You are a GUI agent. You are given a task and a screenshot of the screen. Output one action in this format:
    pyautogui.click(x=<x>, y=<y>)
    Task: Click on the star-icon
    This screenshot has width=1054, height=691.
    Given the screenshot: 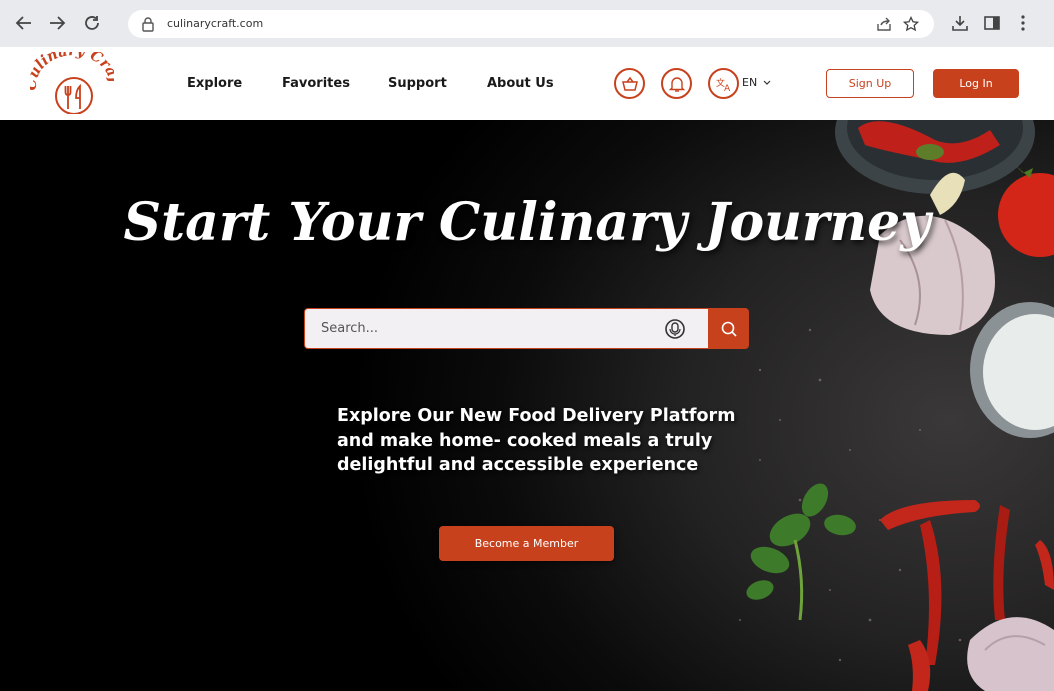 What is the action you would take?
    pyautogui.click(x=911, y=24)
    